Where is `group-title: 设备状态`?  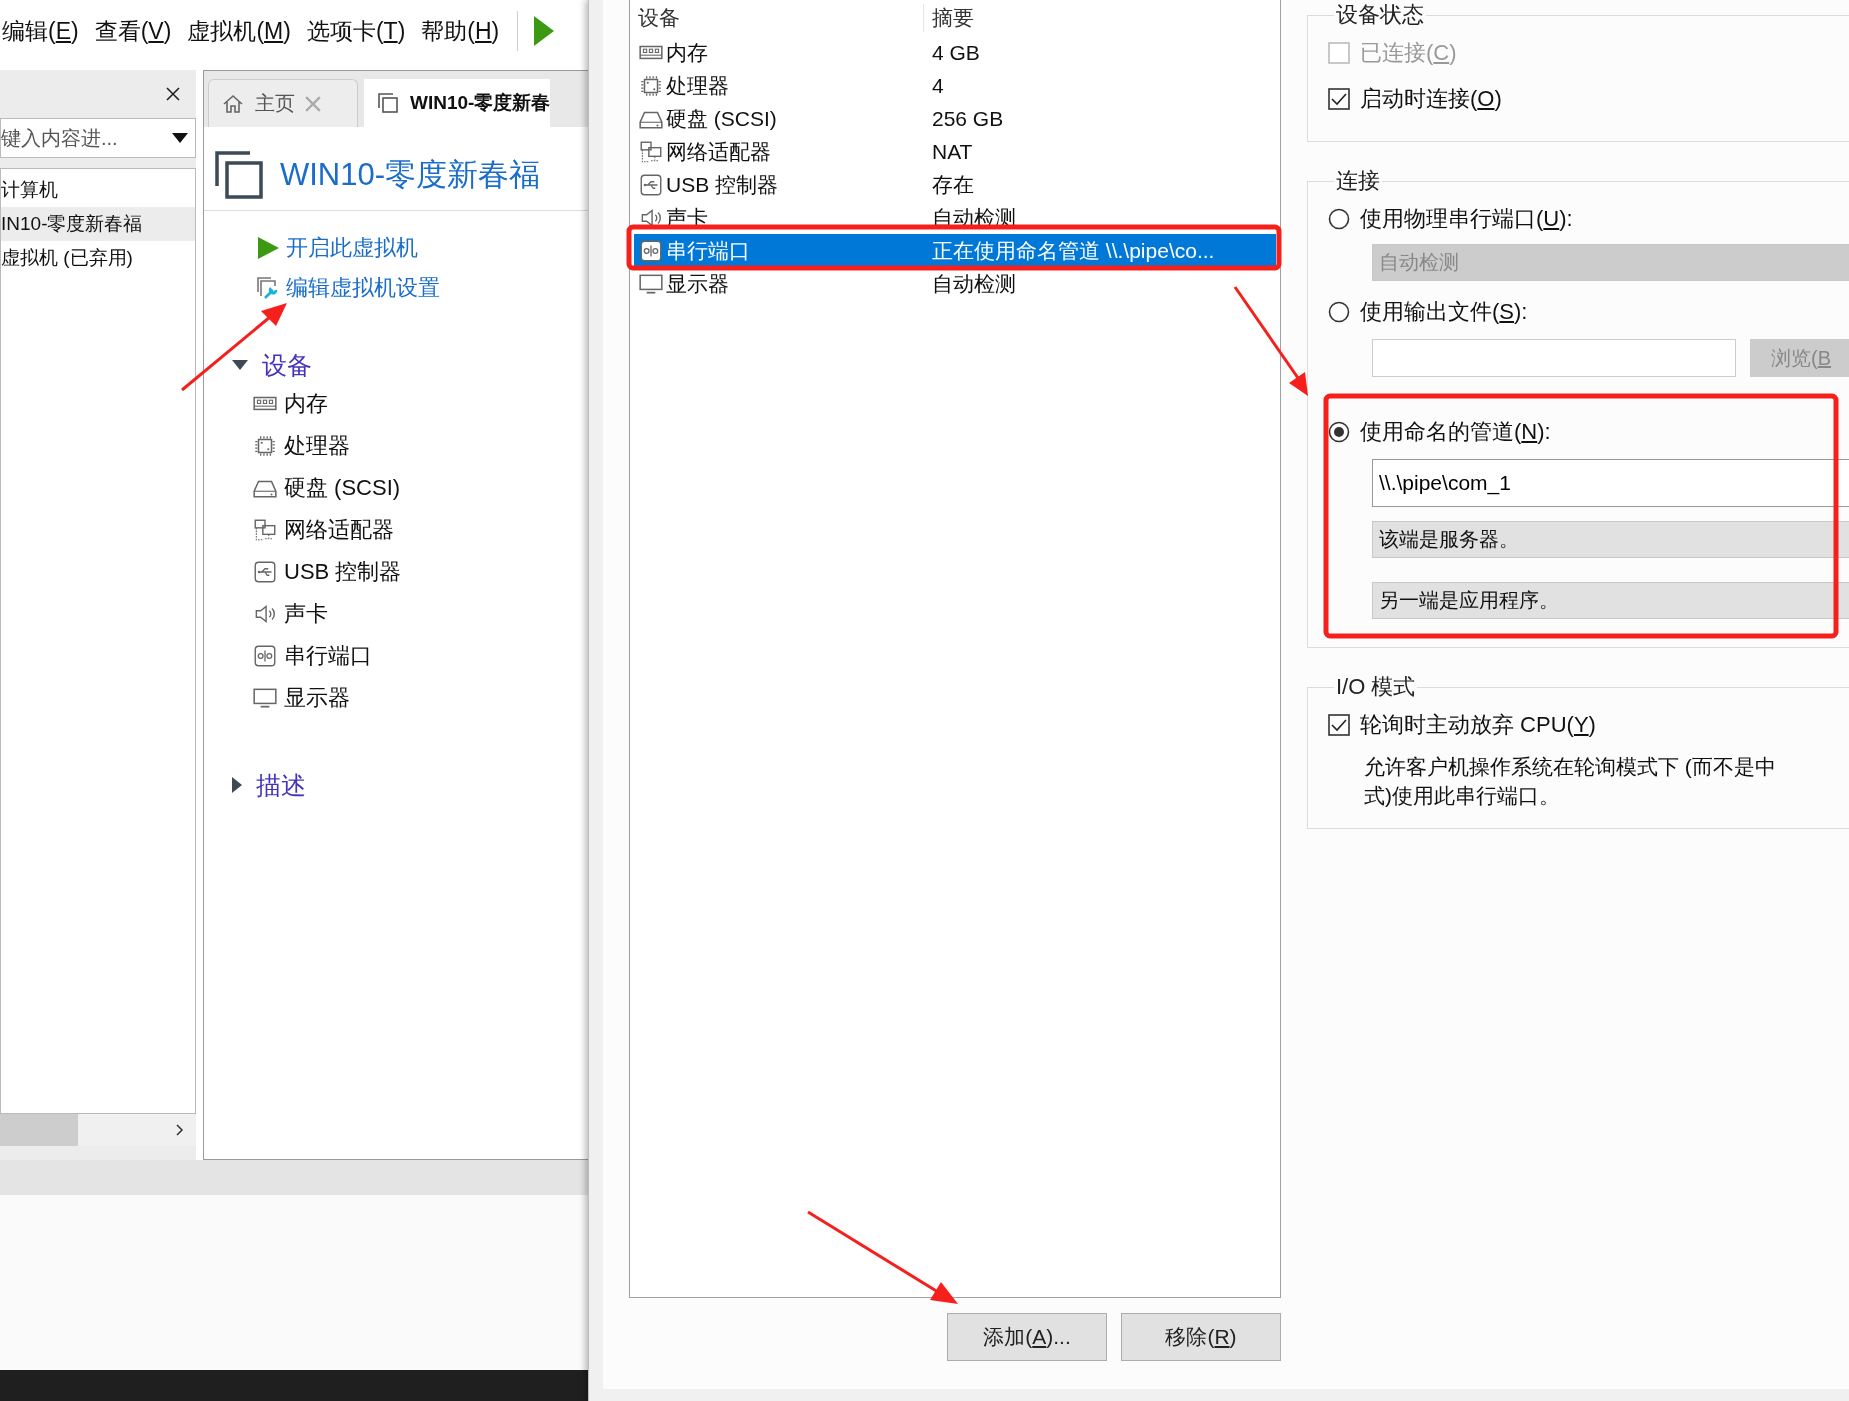
group-title: 设备状态 is located at coordinates (1380, 15).